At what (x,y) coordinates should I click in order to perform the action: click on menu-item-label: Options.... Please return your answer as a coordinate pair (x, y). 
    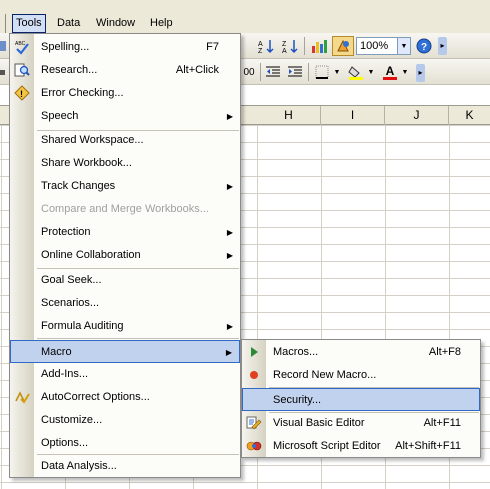
    Looking at the image, I should click on (65, 443).